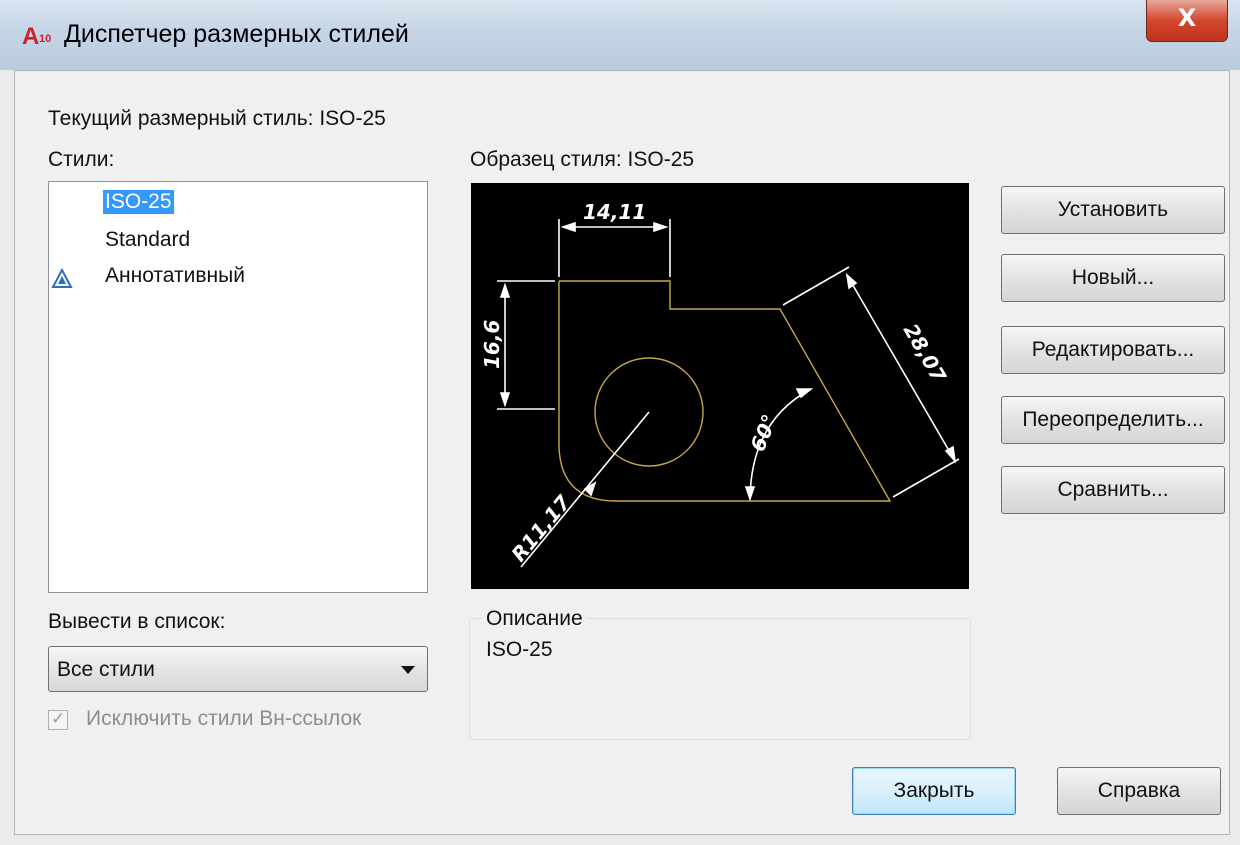  What do you see at coordinates (81, 159) in the screenshot?
I see `styles-label: Стили:` at bounding box center [81, 159].